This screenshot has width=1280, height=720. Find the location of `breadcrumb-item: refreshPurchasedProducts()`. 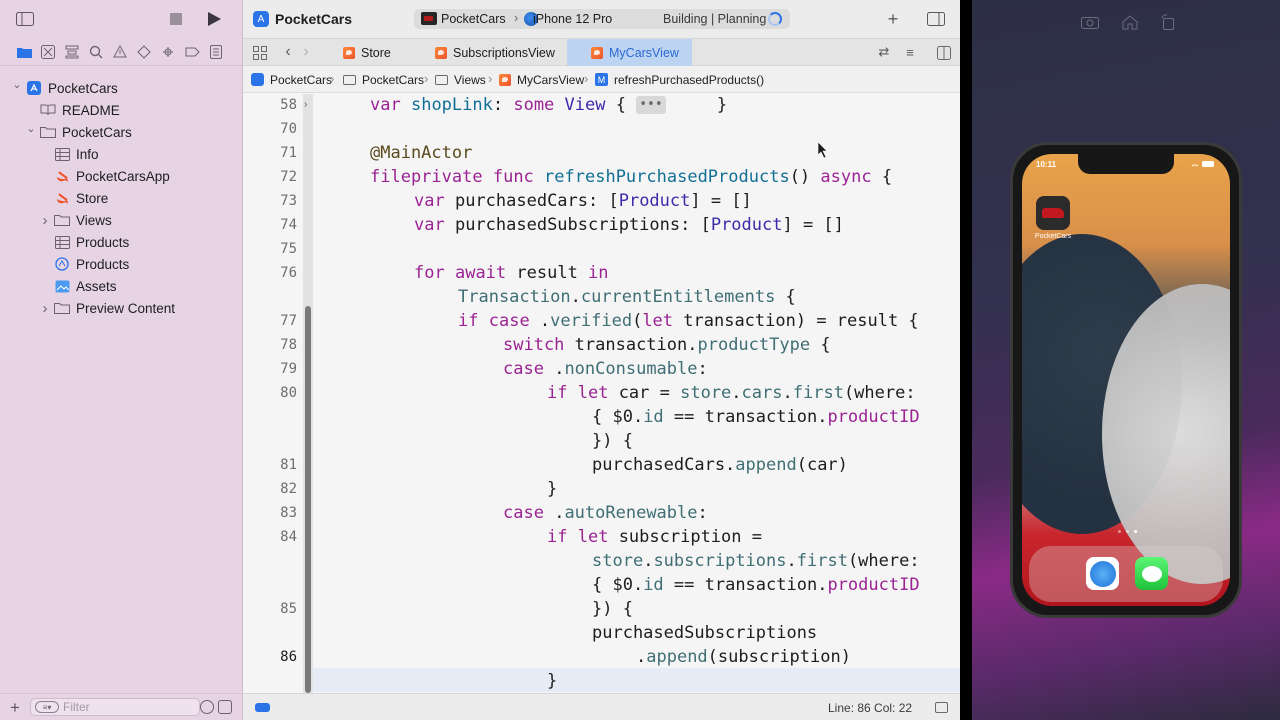

breadcrumb-item: refreshPurchasedProducts() is located at coordinates (689, 80).